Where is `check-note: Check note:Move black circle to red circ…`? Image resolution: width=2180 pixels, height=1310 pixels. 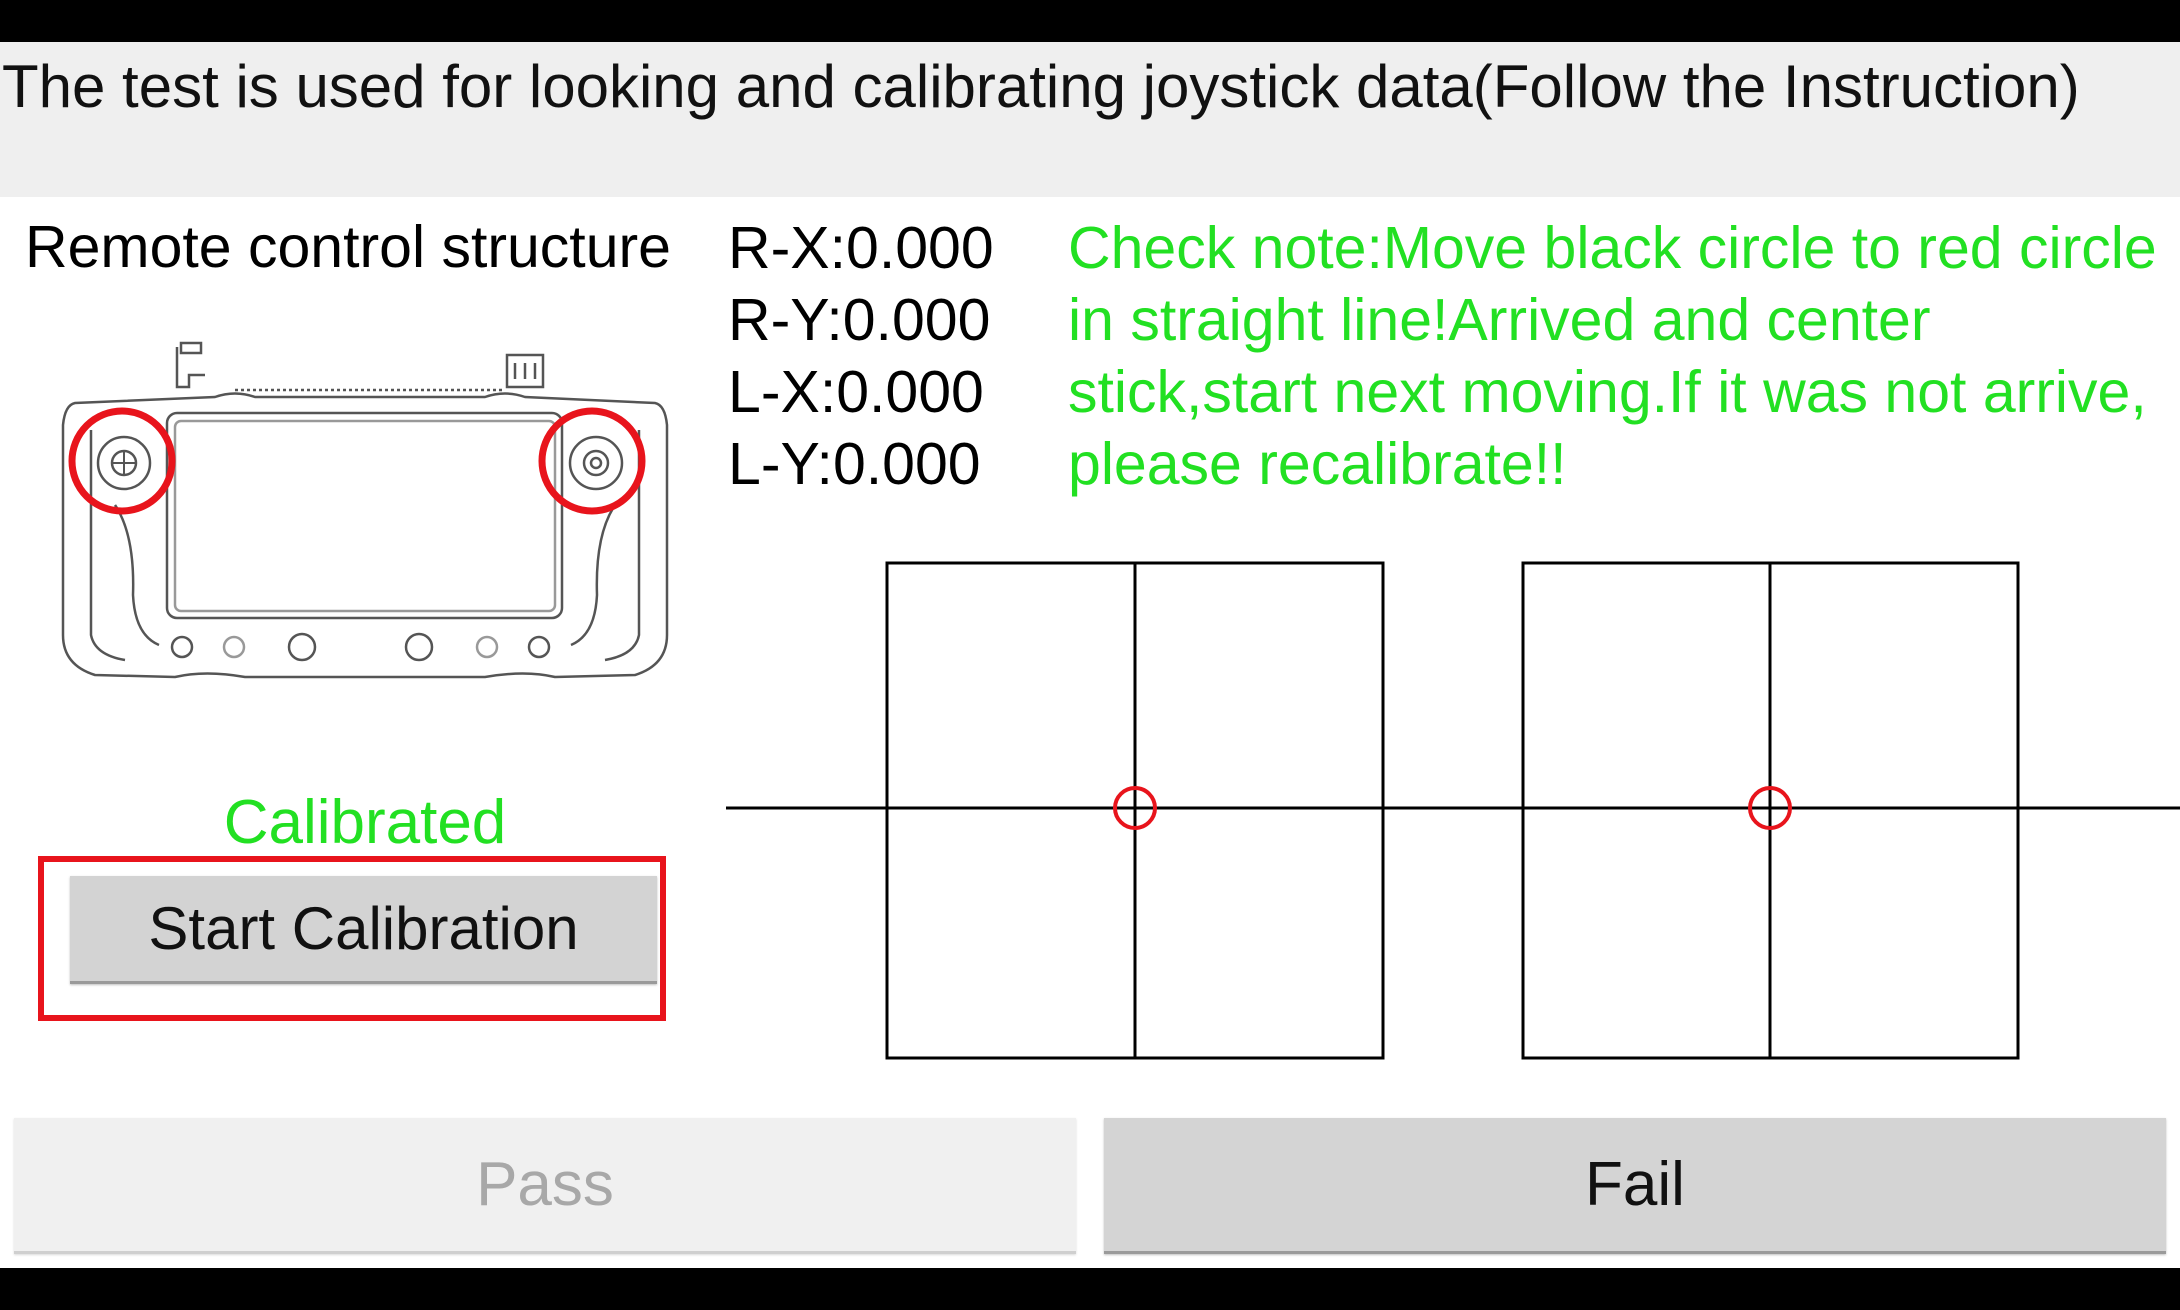 check-note: Check note:Move black circle to red circ… is located at coordinates (1612, 356).